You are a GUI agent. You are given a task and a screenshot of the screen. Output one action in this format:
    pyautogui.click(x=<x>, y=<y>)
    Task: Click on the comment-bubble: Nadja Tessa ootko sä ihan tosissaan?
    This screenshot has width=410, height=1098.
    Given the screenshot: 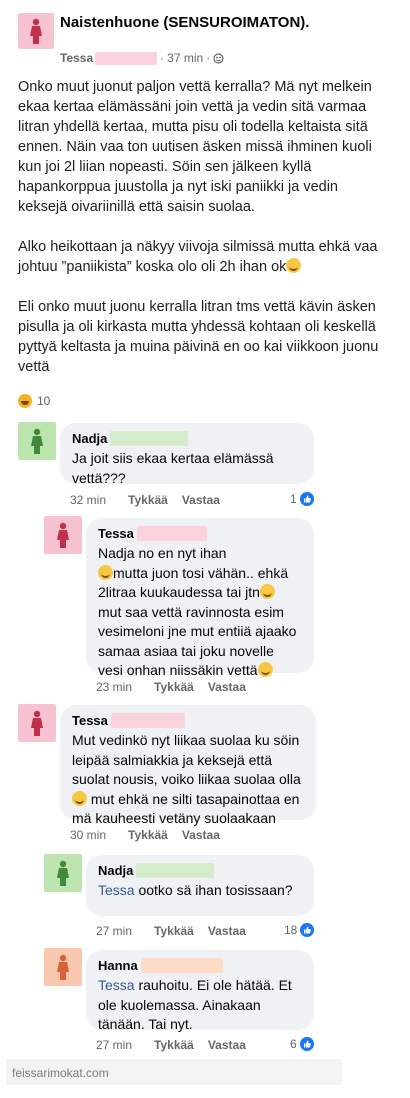 What is the action you would take?
    pyautogui.click(x=200, y=885)
    